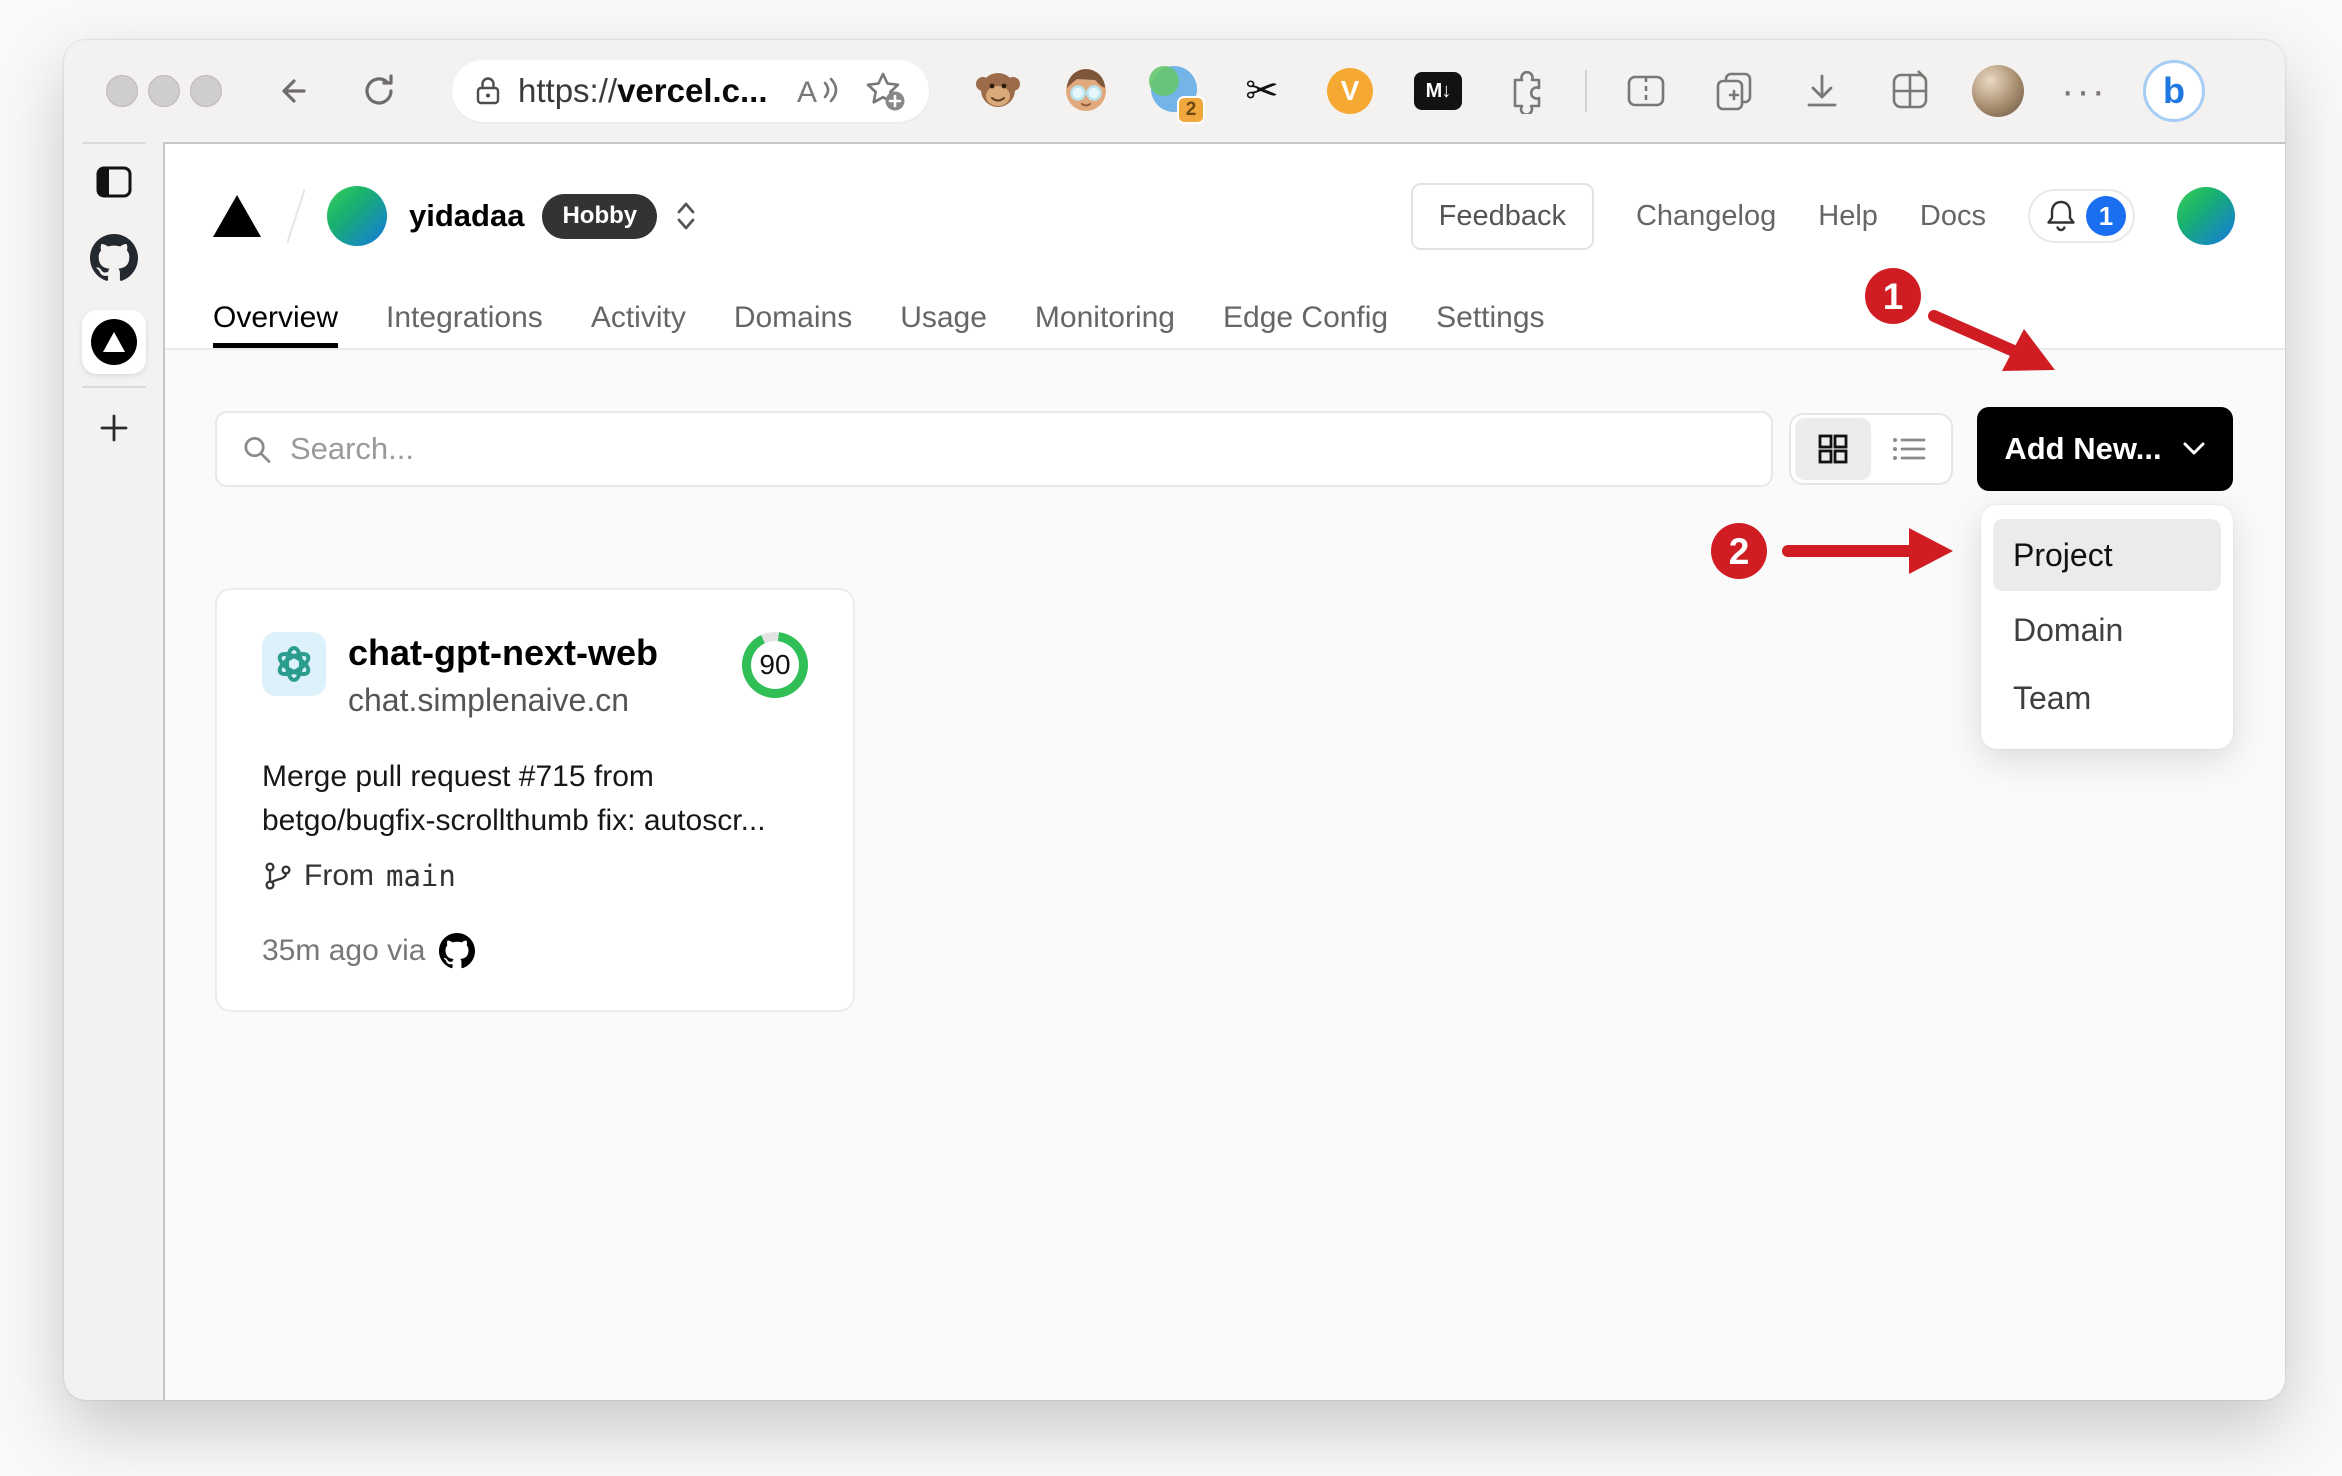 The height and width of the screenshot is (1476, 2342). Describe the element at coordinates (600, 216) in the screenshot. I see `plan-badge: Hobby` at that location.